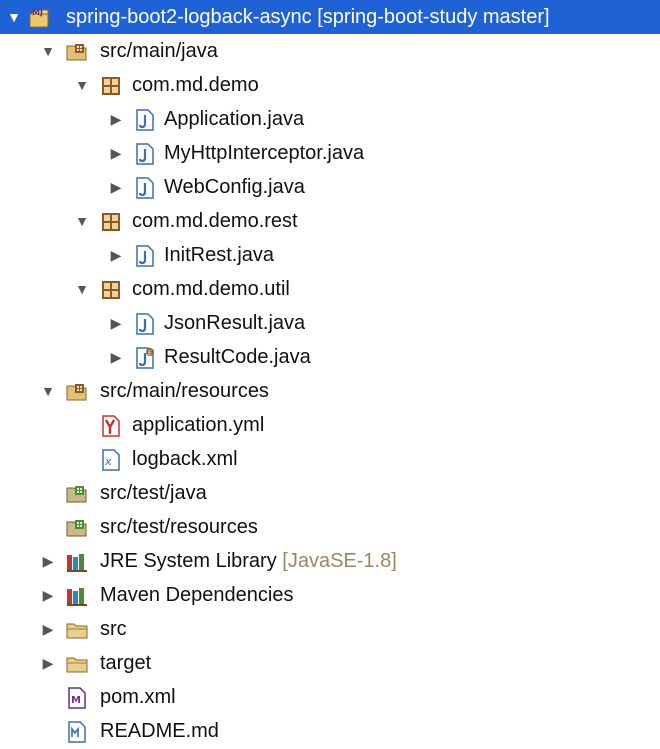  I want to click on tree-item-src-test-resources: src/test/resources, so click(330, 527).